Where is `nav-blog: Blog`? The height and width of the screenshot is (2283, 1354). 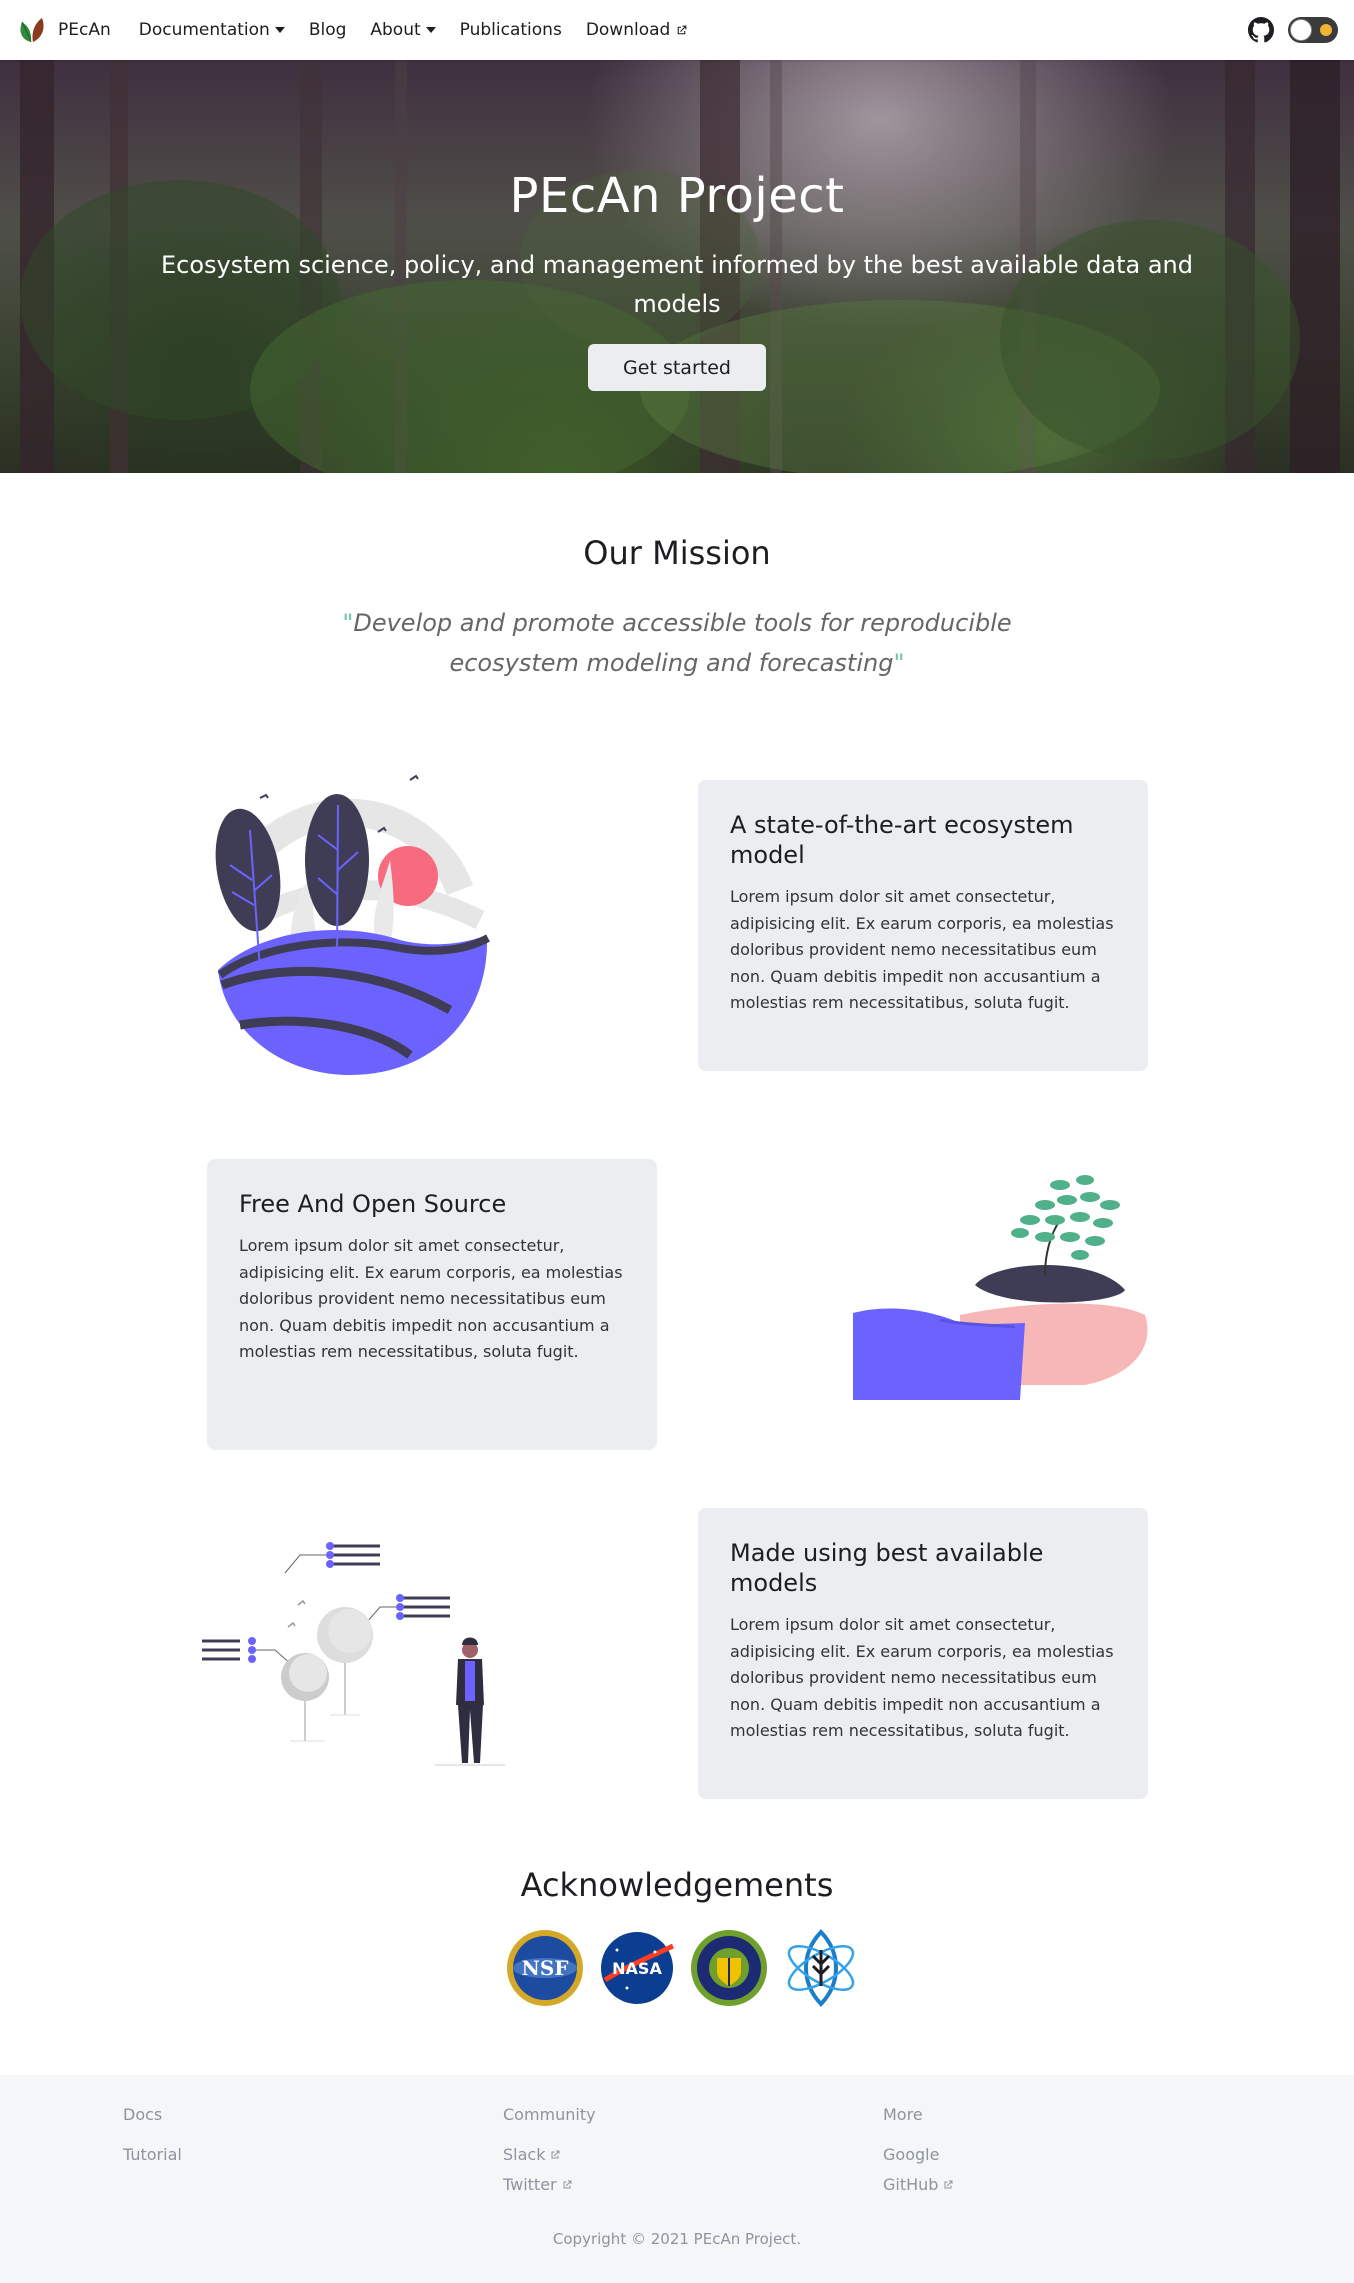
nav-blog: Blog is located at coordinates (328, 30).